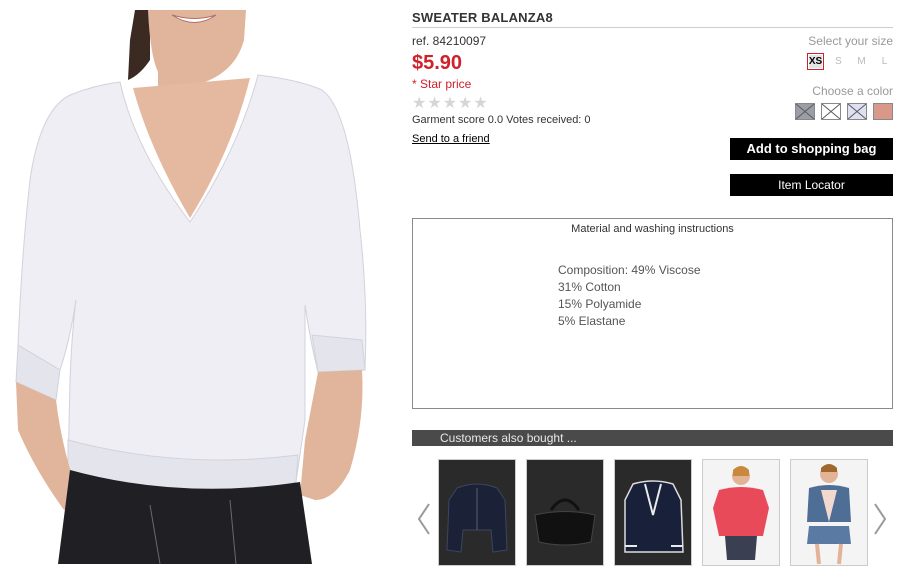 This screenshot has height=566, width=899. Describe the element at coordinates (629, 270) in the screenshot. I see `composition-line: Composition: 49% Viscose` at that location.